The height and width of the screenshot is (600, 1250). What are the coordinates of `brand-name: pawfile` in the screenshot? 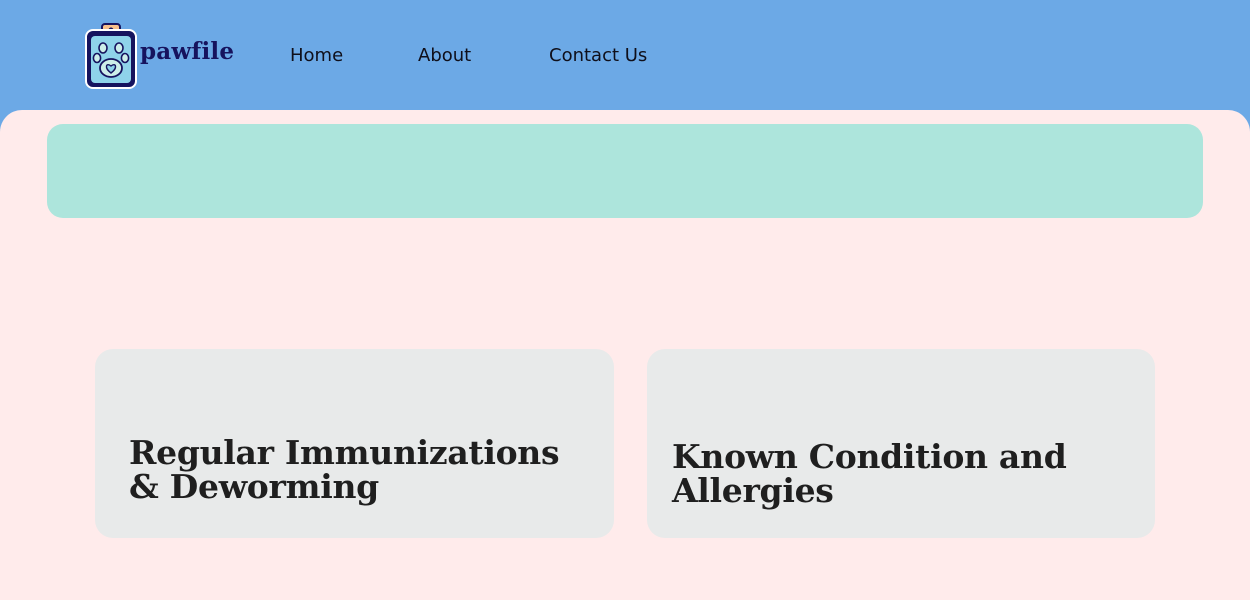 It's located at (187, 51).